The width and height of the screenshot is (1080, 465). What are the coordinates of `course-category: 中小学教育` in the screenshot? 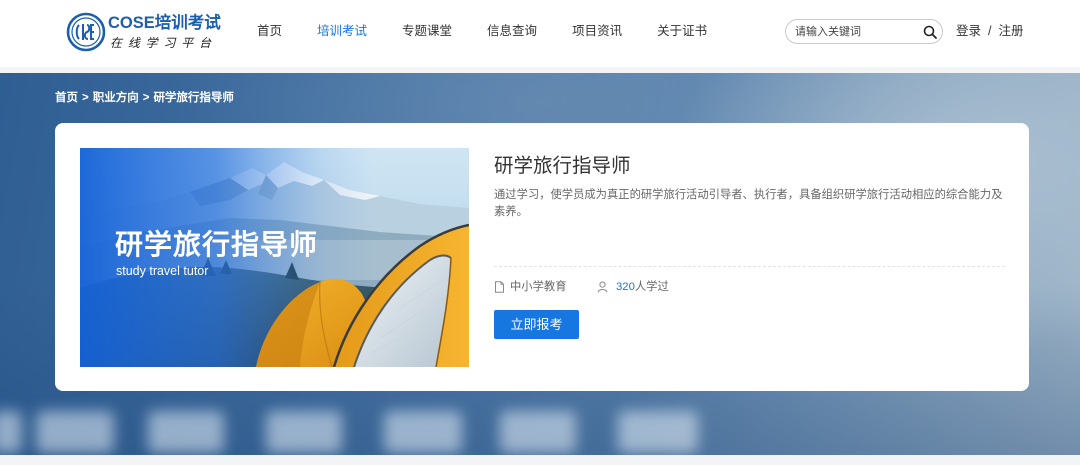 It's located at (538, 287).